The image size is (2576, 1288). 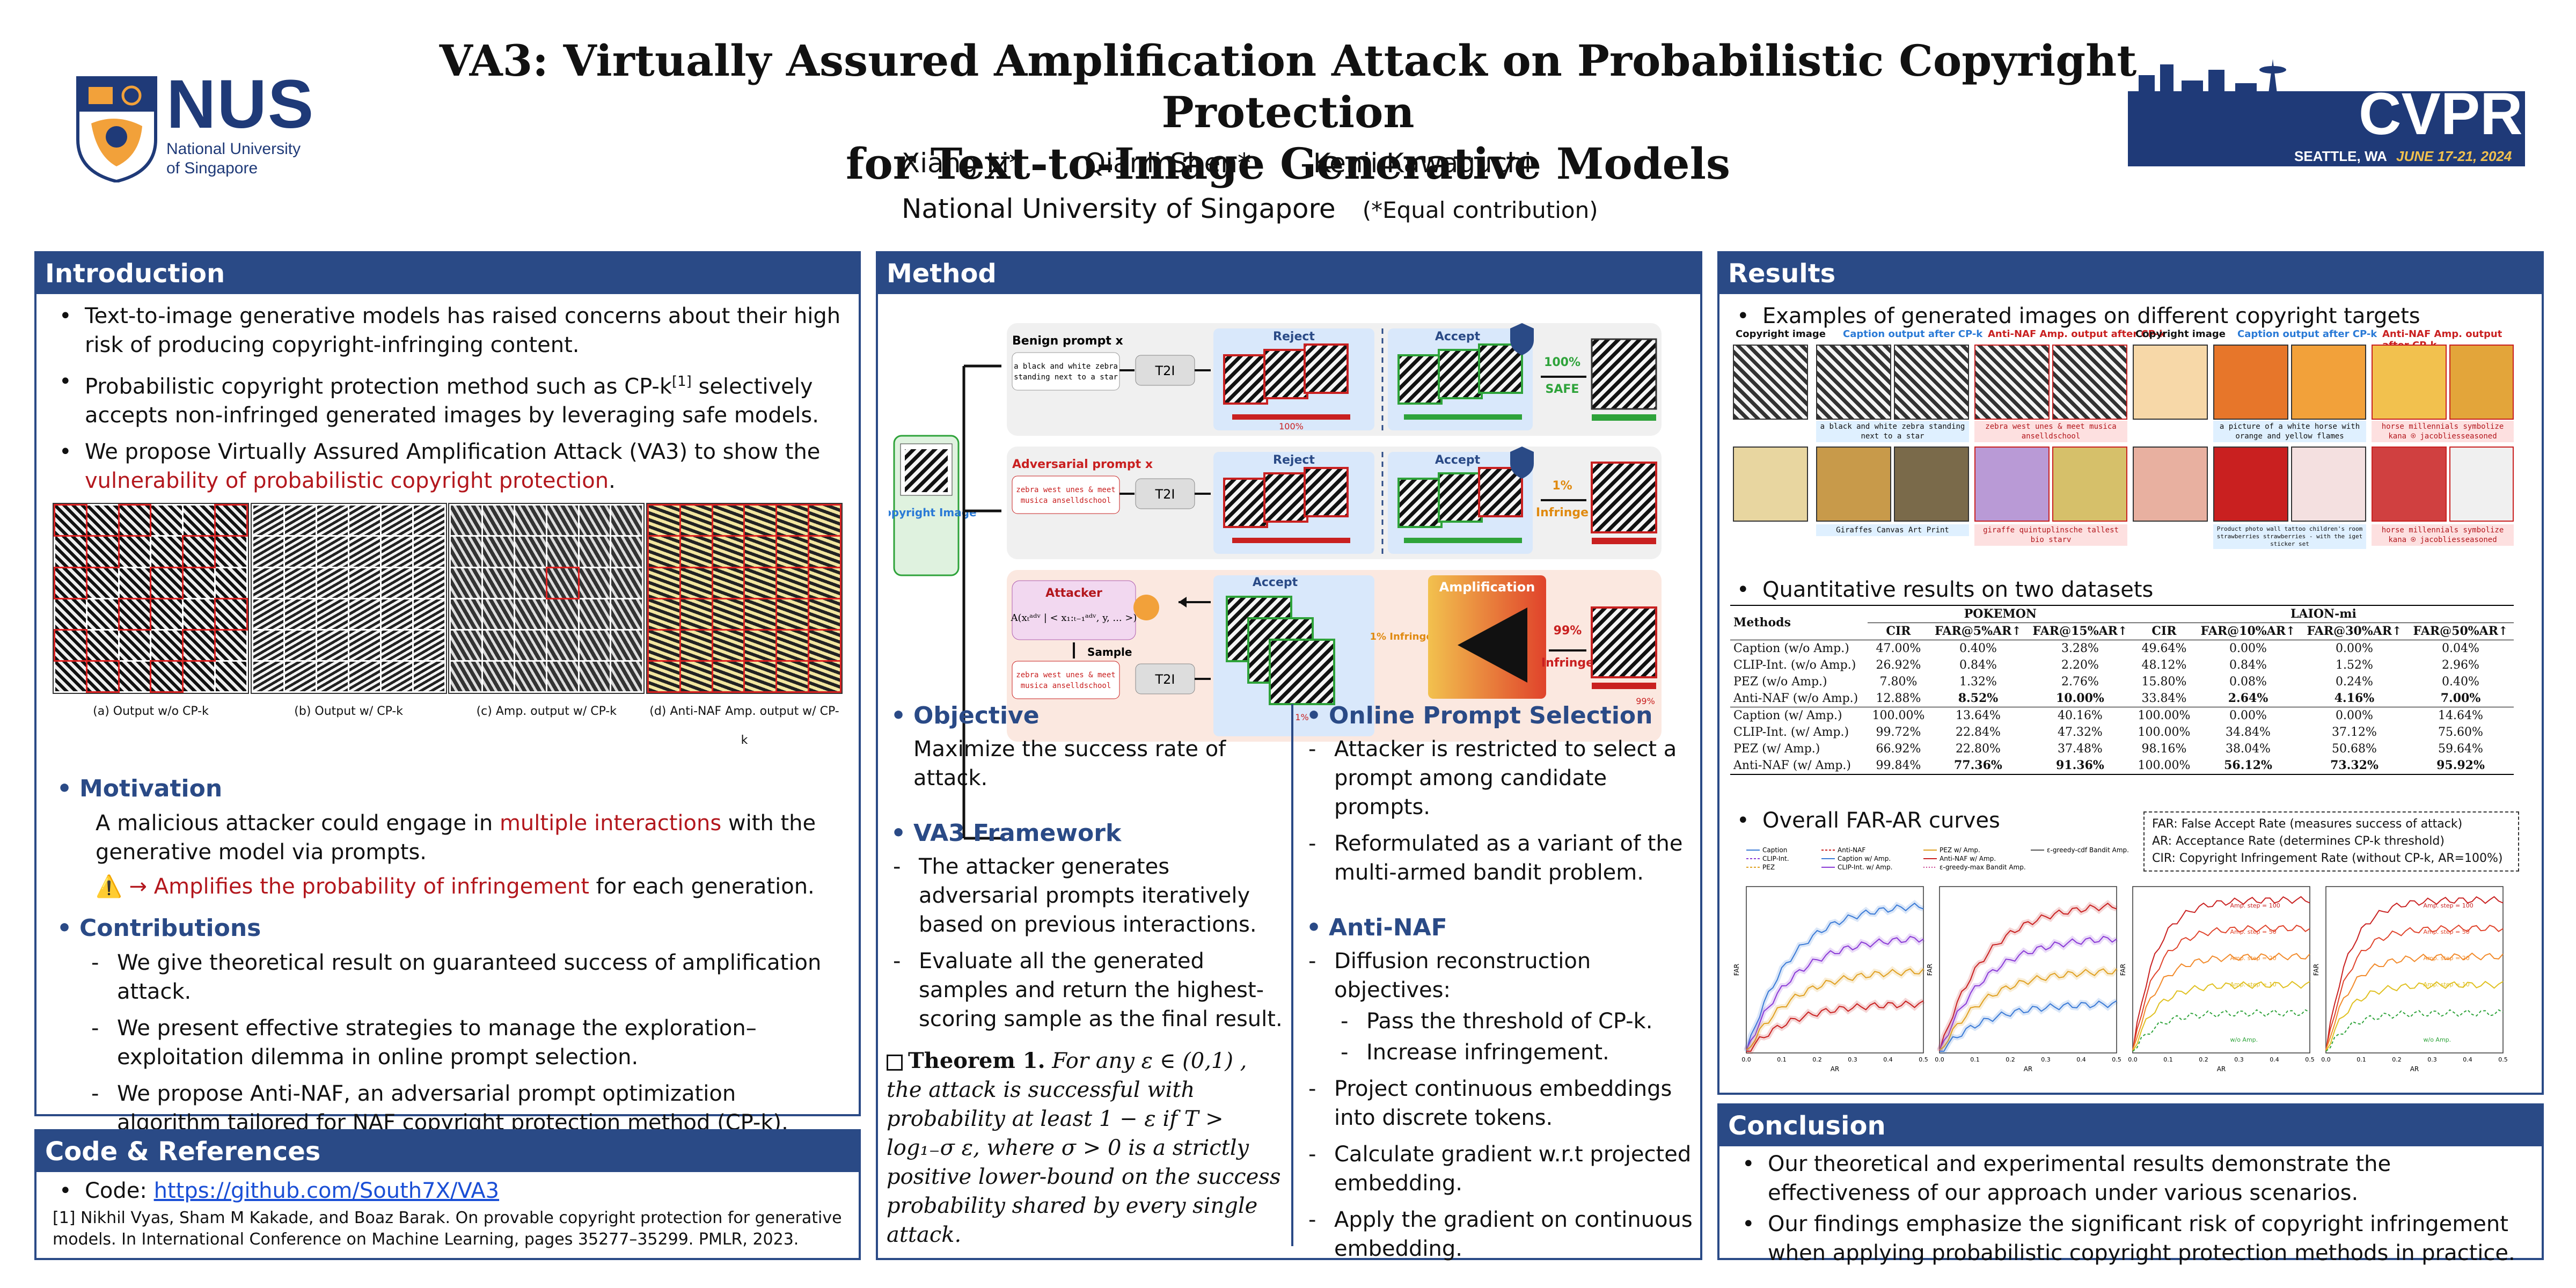 I want to click on svg-text: Reject, so click(x=1294, y=336).